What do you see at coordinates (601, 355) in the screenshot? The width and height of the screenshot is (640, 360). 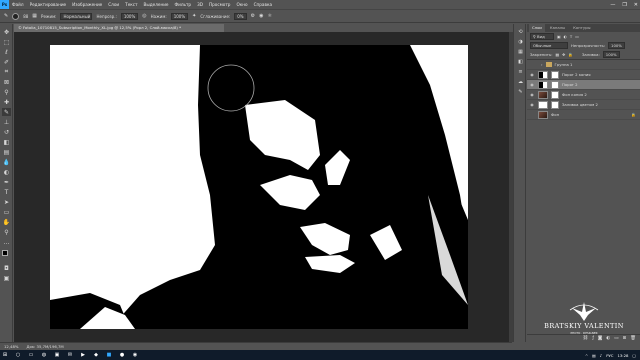 I see `volume-icon: ♪` at bounding box center [601, 355].